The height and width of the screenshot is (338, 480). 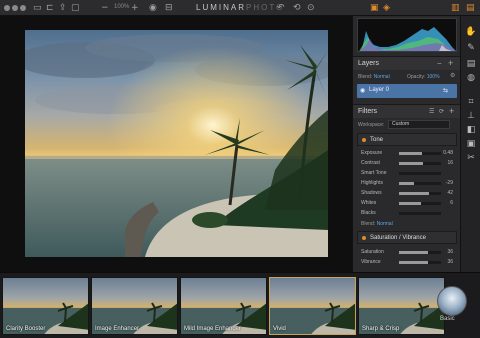 I want to click on transform-icon: ✂, so click(x=471, y=158).